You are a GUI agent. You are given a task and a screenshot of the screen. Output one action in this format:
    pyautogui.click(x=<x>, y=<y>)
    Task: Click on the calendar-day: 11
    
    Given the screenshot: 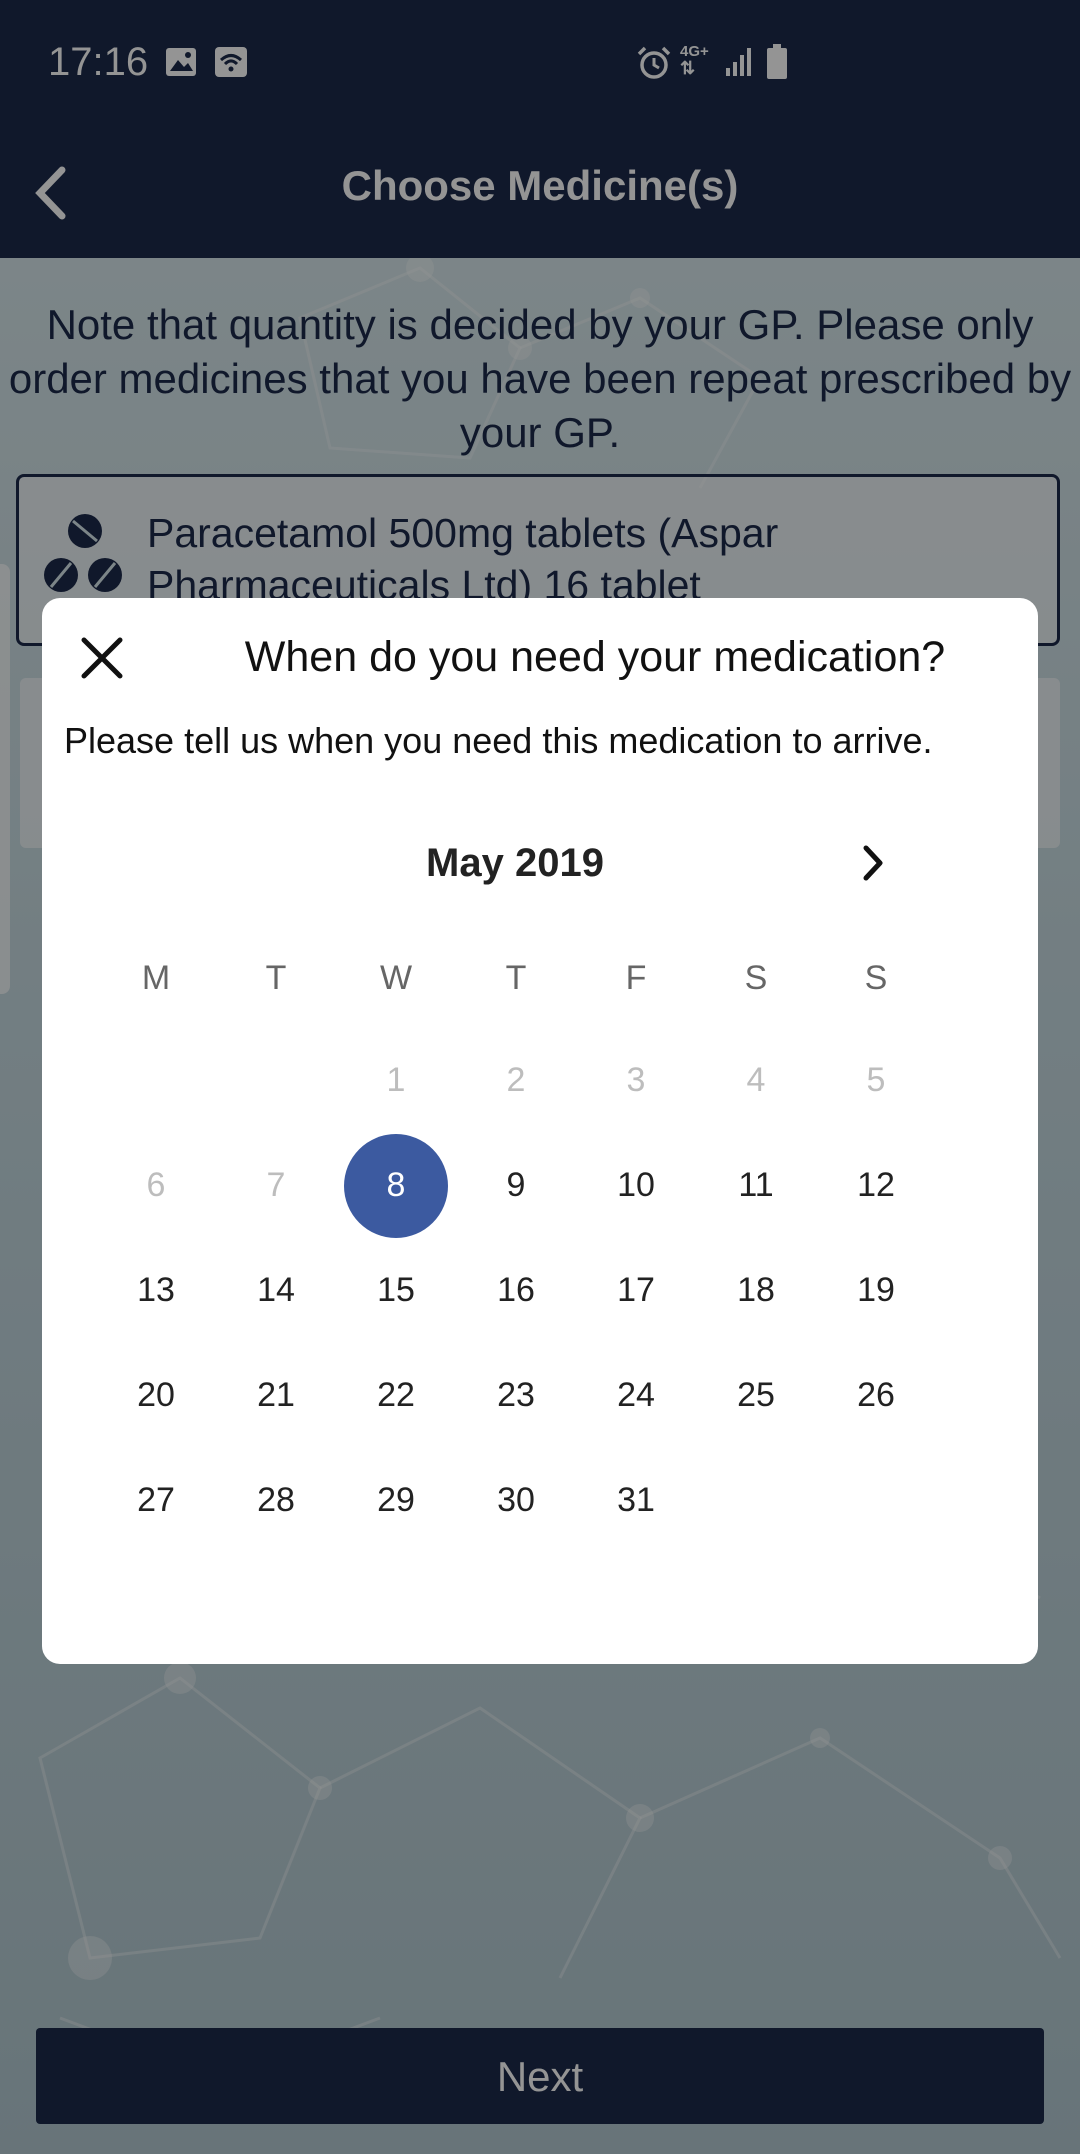 What is the action you would take?
    pyautogui.click(x=756, y=1185)
    